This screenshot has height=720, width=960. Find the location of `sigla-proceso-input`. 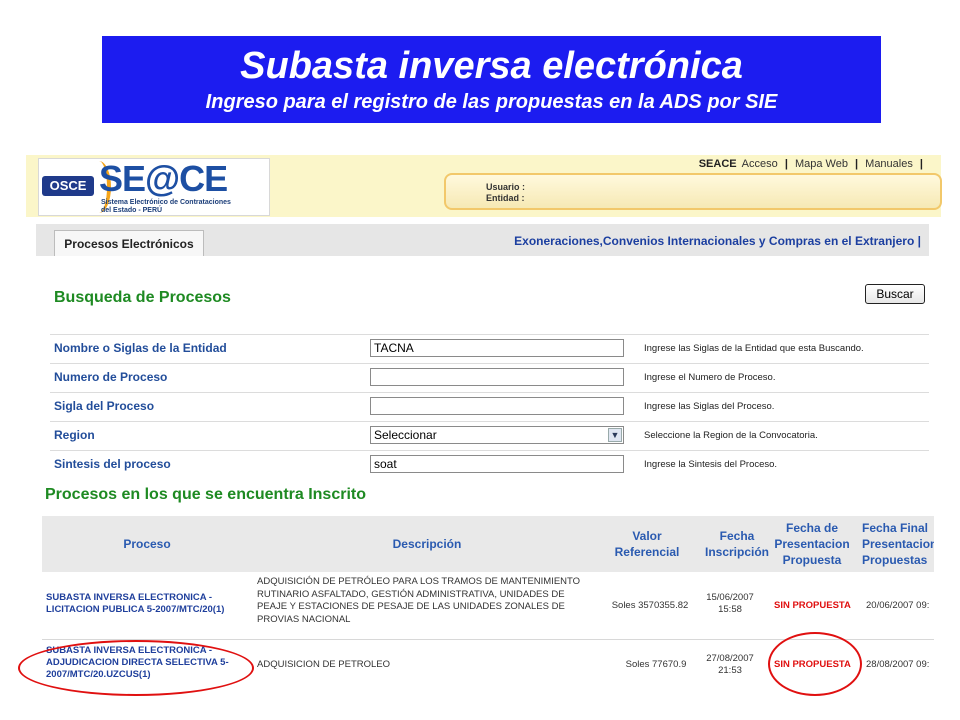

sigla-proceso-input is located at coordinates (497, 406).